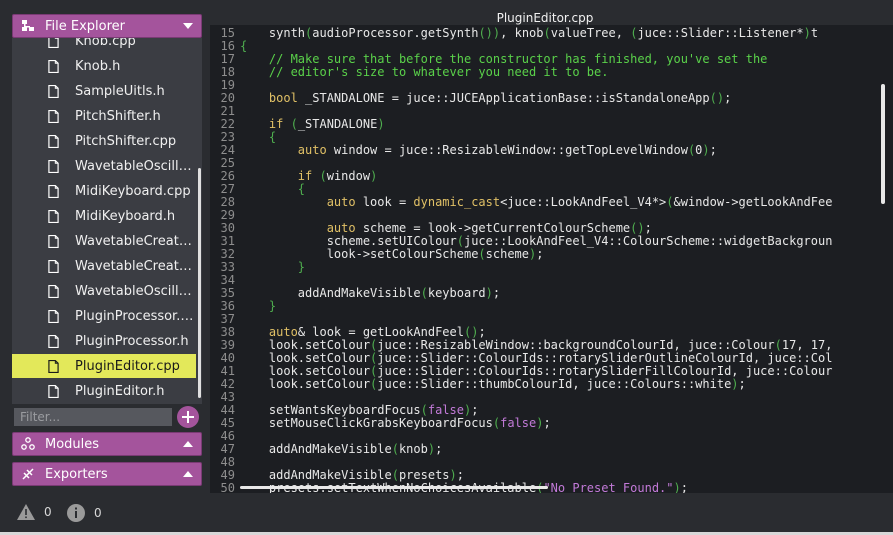 The width and height of the screenshot is (893, 535). What do you see at coordinates (104, 45) in the screenshot?
I see `file-item: Knob.cpp` at bounding box center [104, 45].